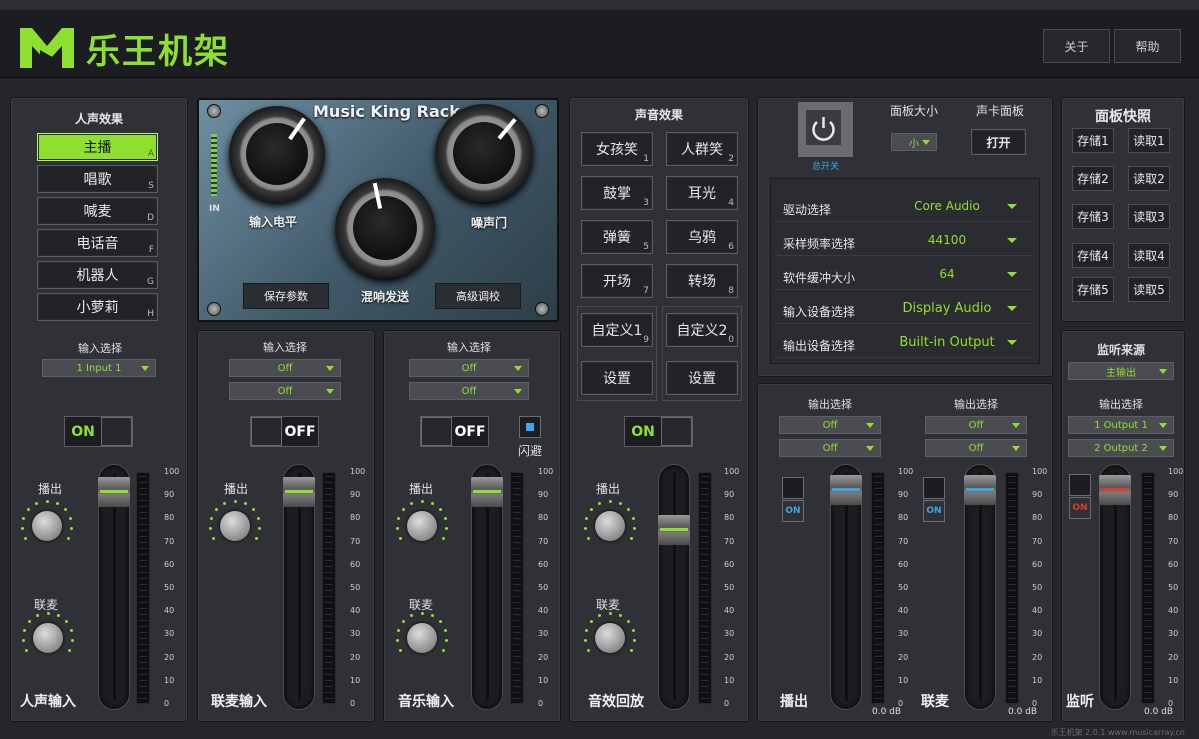 The image size is (1199, 739). I want to click on snapshot-store-button: 存储2, so click(1093, 178).